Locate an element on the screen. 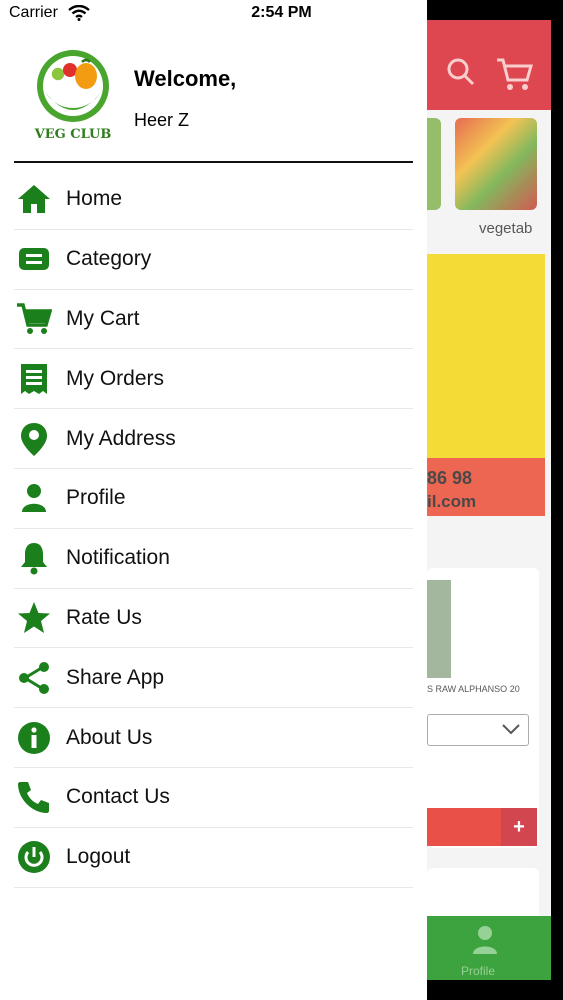 The image size is (563, 1000). menu-item-notification: Notification is located at coordinates (213, 559).